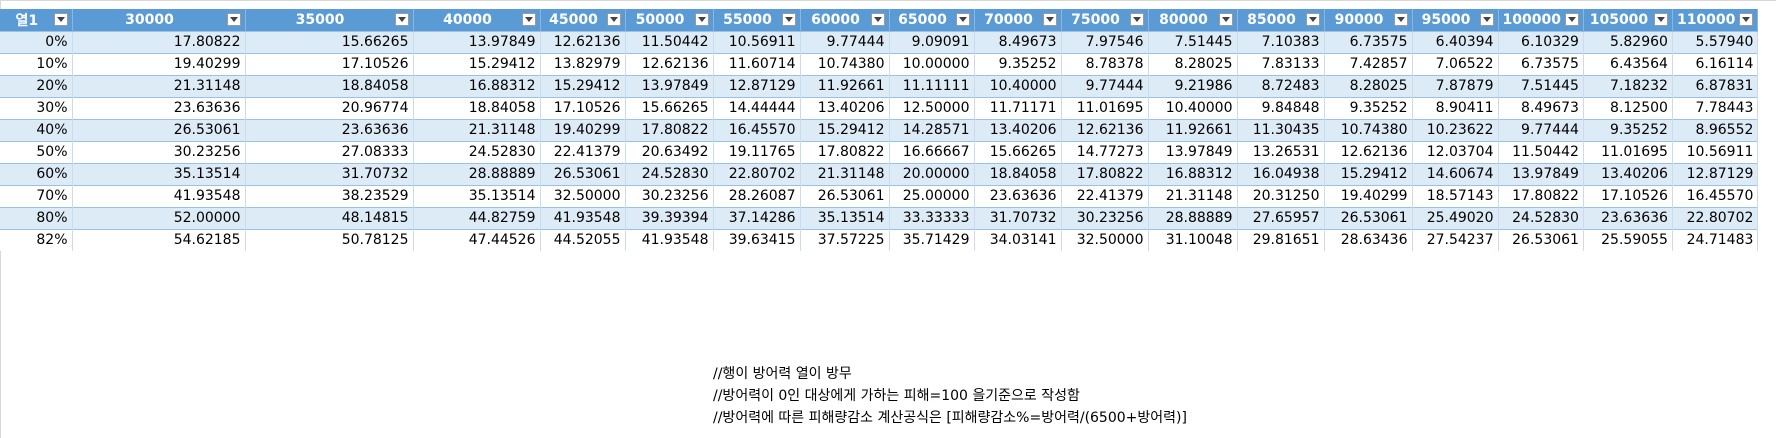 The height and width of the screenshot is (438, 1776). I want to click on row-label-cell: 50%, so click(36, 151).